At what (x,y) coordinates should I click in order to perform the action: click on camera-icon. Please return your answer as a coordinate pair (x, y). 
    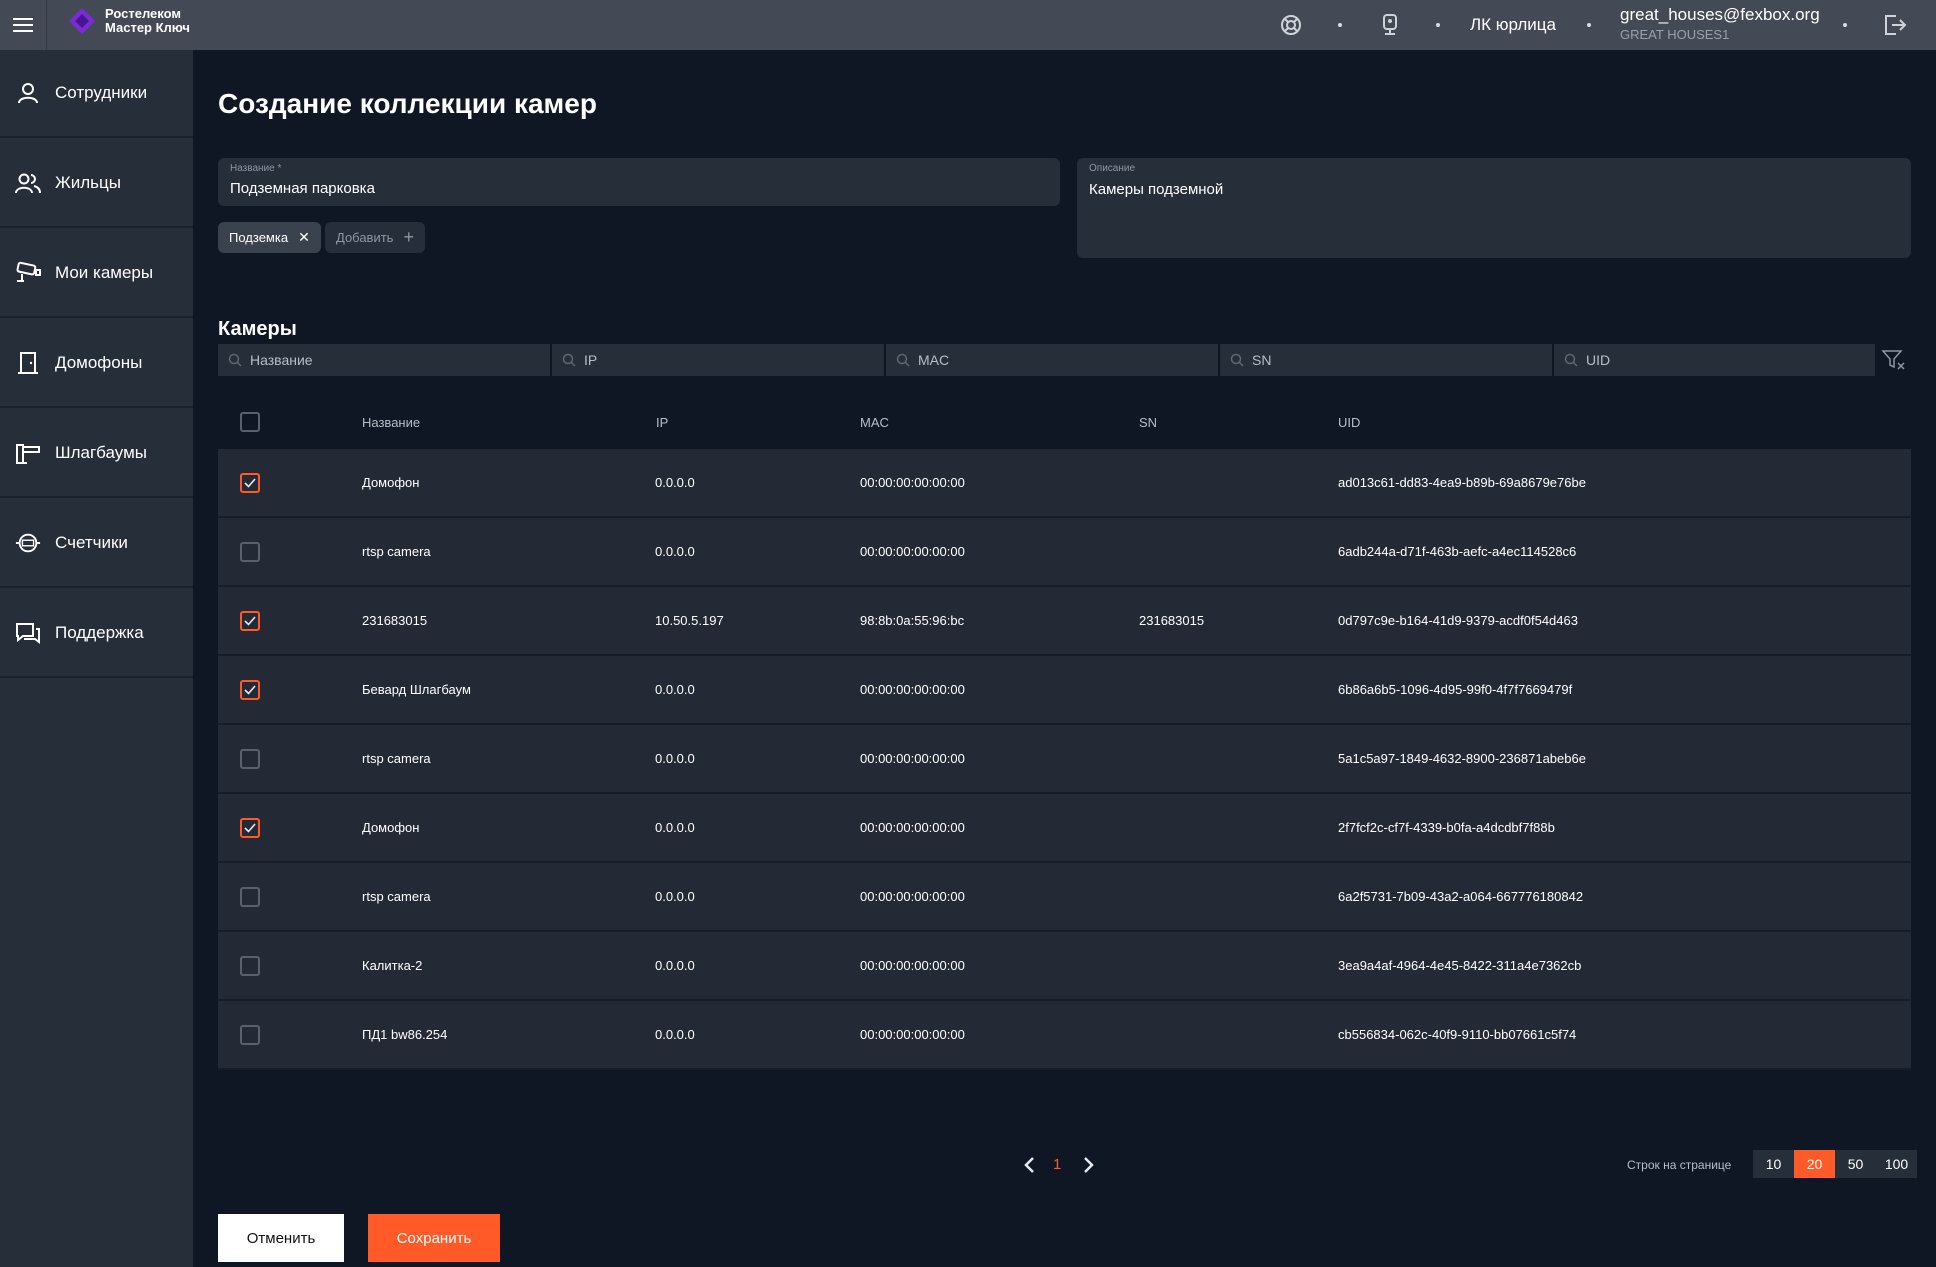
    Looking at the image, I should click on (28, 273).